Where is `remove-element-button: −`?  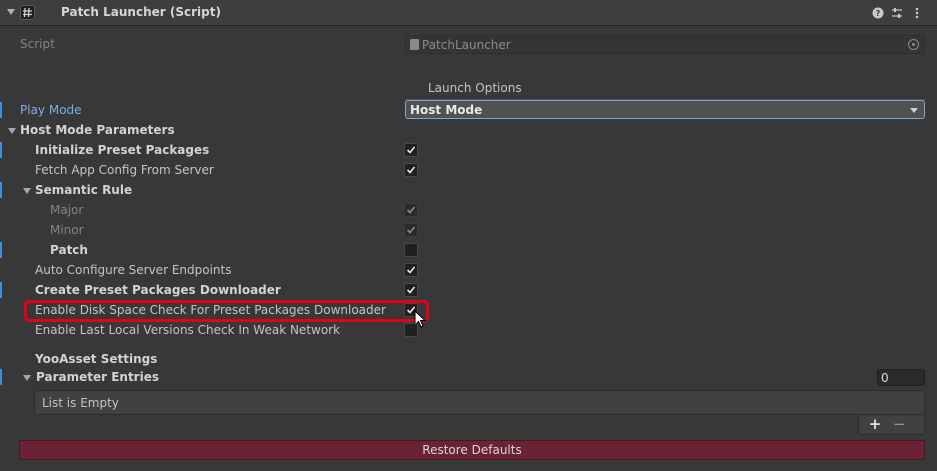
remove-element-button: − is located at coordinates (899, 424).